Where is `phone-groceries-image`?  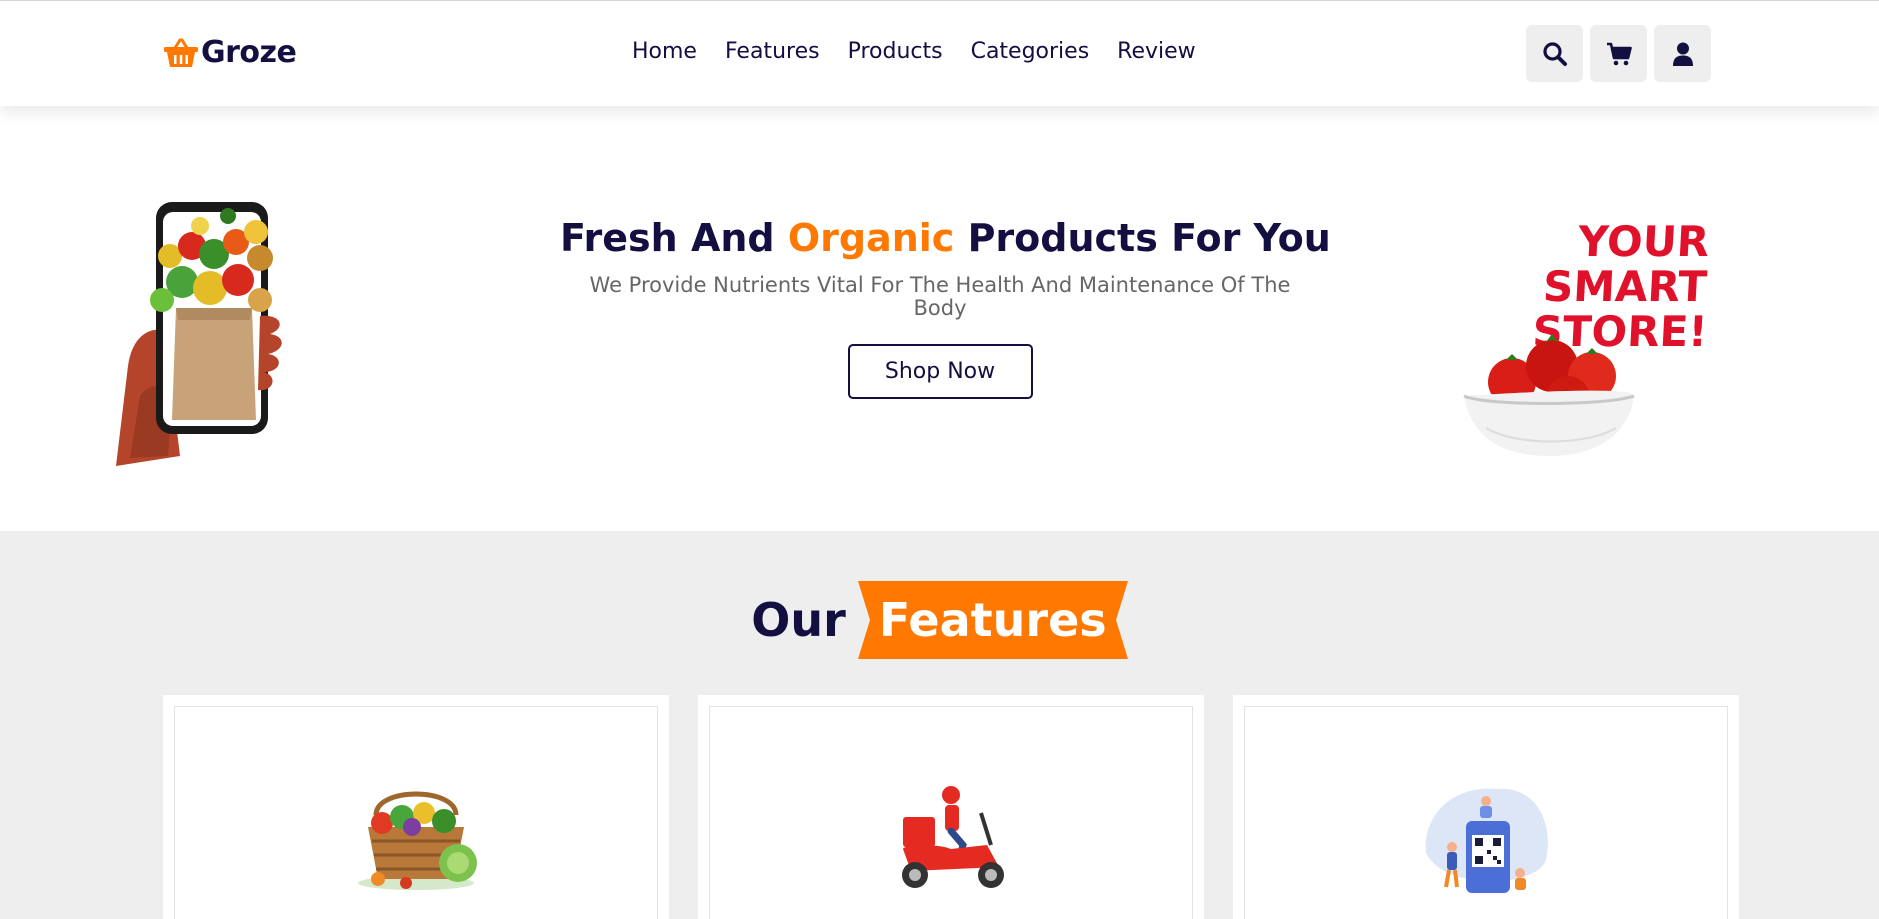
phone-groceries-image is located at coordinates (199, 334).